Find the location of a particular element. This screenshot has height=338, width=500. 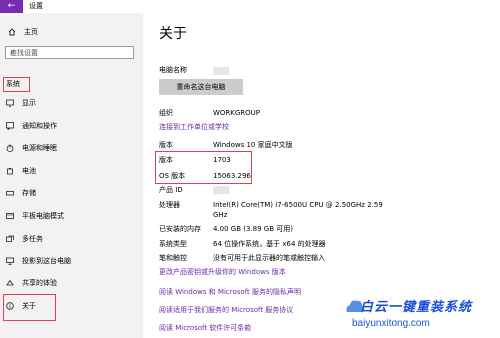

project-icon is located at coordinates (10, 261).